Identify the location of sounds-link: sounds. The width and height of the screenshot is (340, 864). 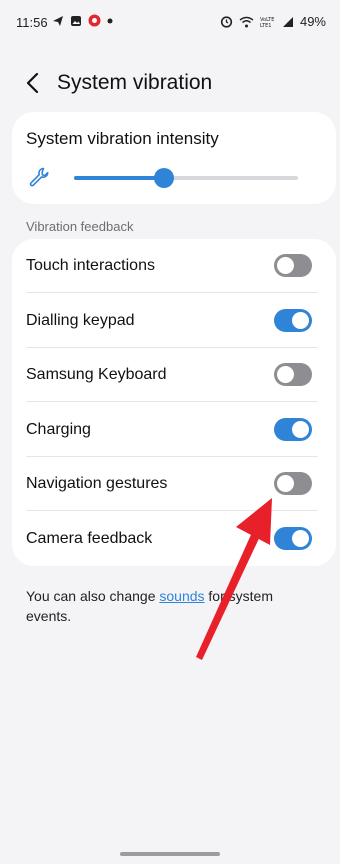
(181, 596).